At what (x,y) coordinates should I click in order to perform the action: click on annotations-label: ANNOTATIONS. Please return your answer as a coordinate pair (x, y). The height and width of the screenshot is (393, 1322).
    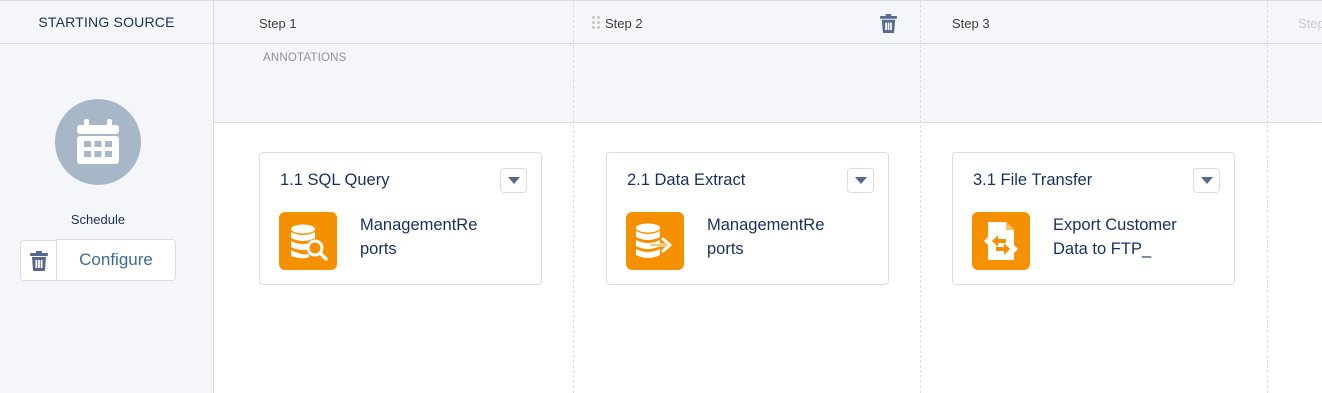
    Looking at the image, I should click on (305, 58).